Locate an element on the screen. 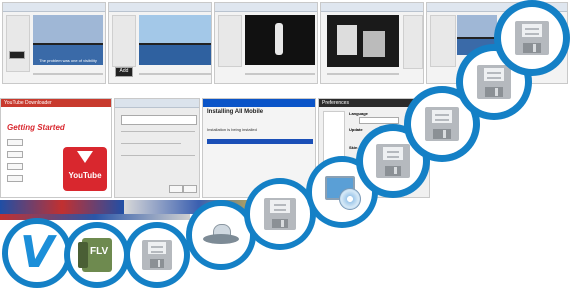  thumbnail-video-editor-1: The problem was one of visibility is located at coordinates (54, 43).